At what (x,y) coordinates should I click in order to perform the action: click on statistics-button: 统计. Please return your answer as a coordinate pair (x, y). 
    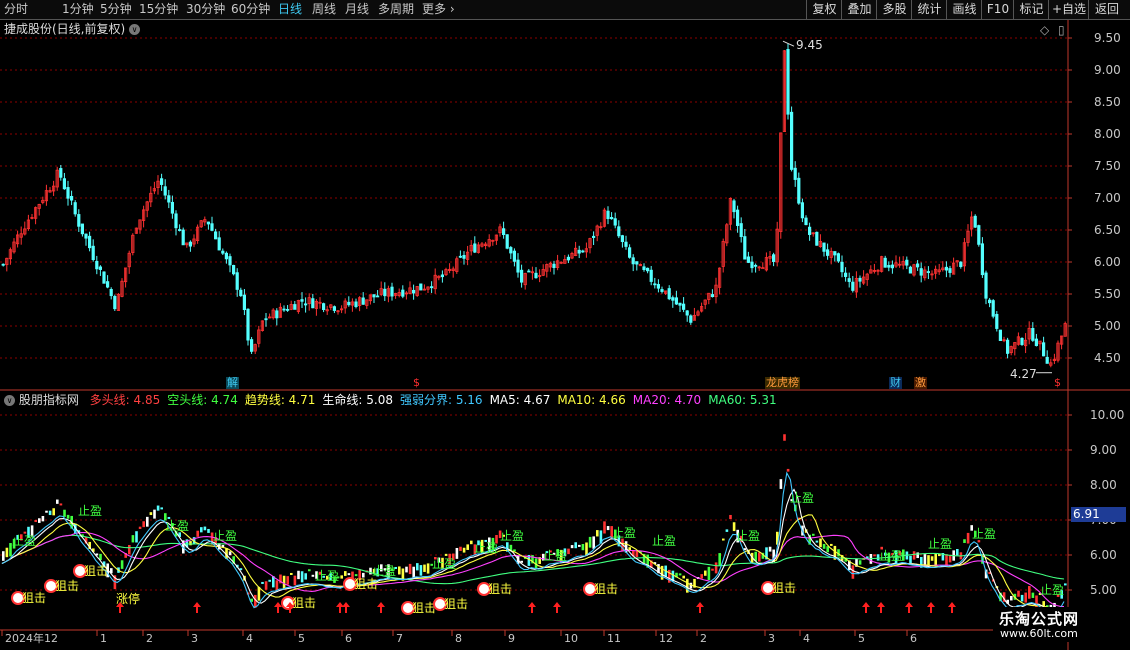
    Looking at the image, I should click on (929, 9).